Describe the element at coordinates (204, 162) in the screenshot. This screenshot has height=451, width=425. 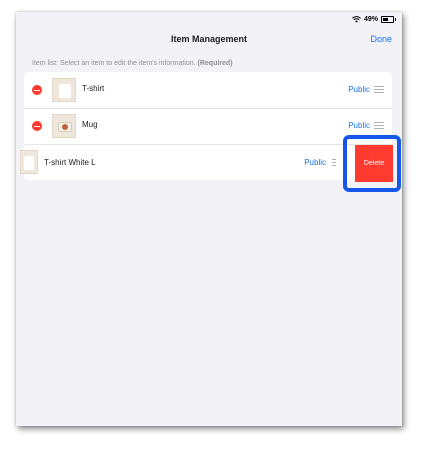
I see `list-item-swiped: T-shirt White L Public` at that location.